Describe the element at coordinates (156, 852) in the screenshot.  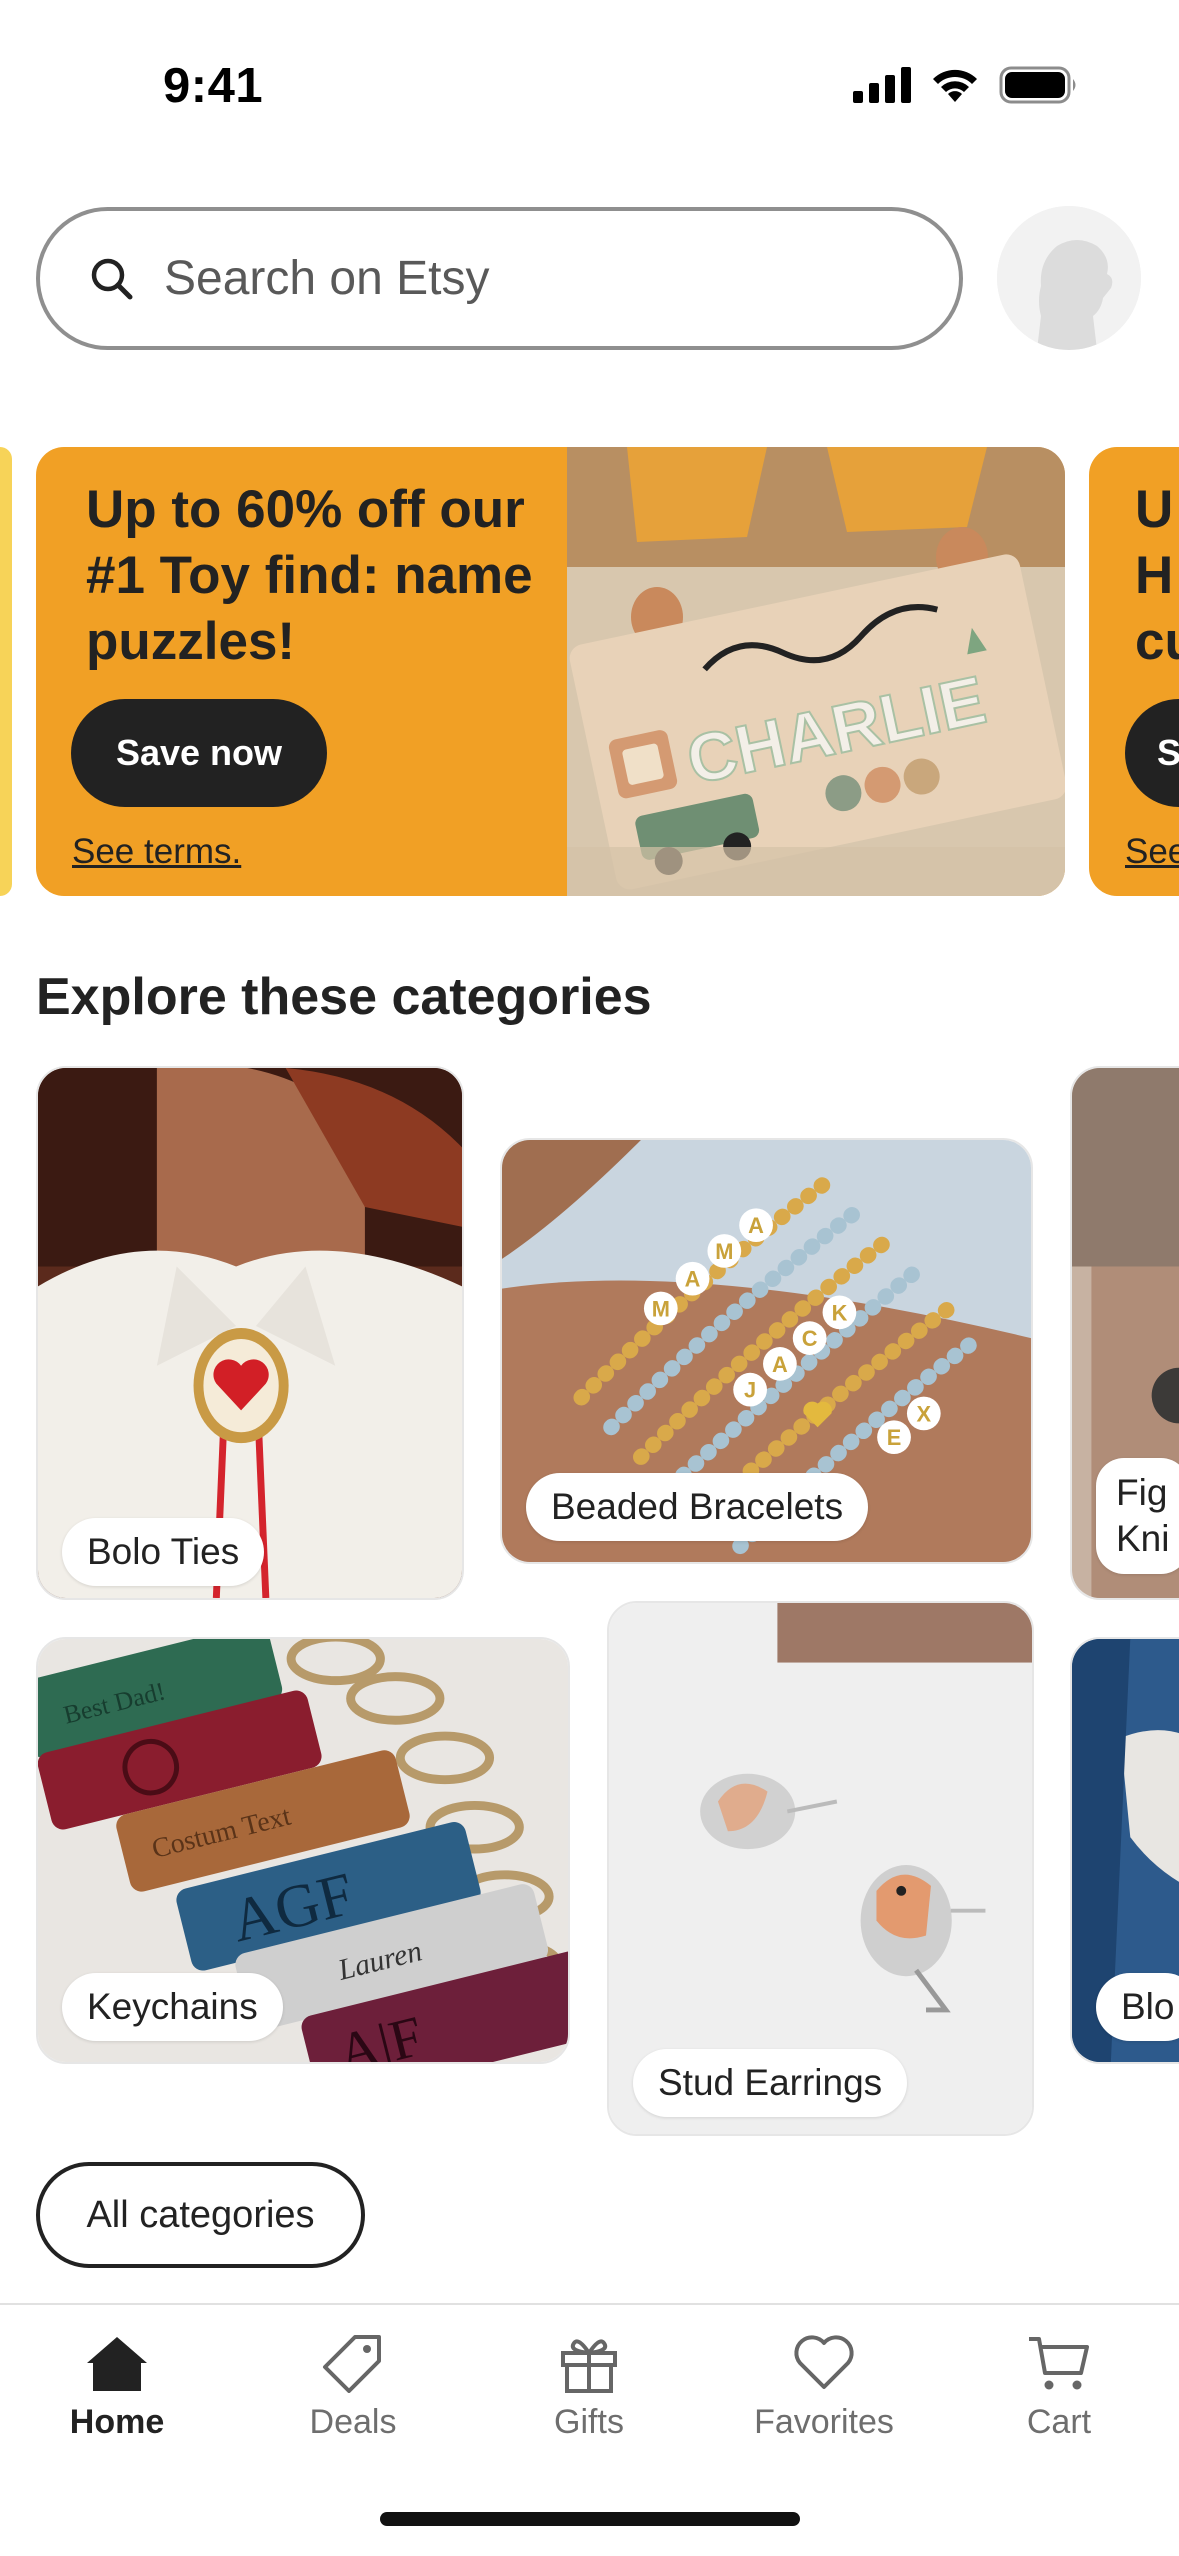
I see `see-terms-link: See terms.` at that location.